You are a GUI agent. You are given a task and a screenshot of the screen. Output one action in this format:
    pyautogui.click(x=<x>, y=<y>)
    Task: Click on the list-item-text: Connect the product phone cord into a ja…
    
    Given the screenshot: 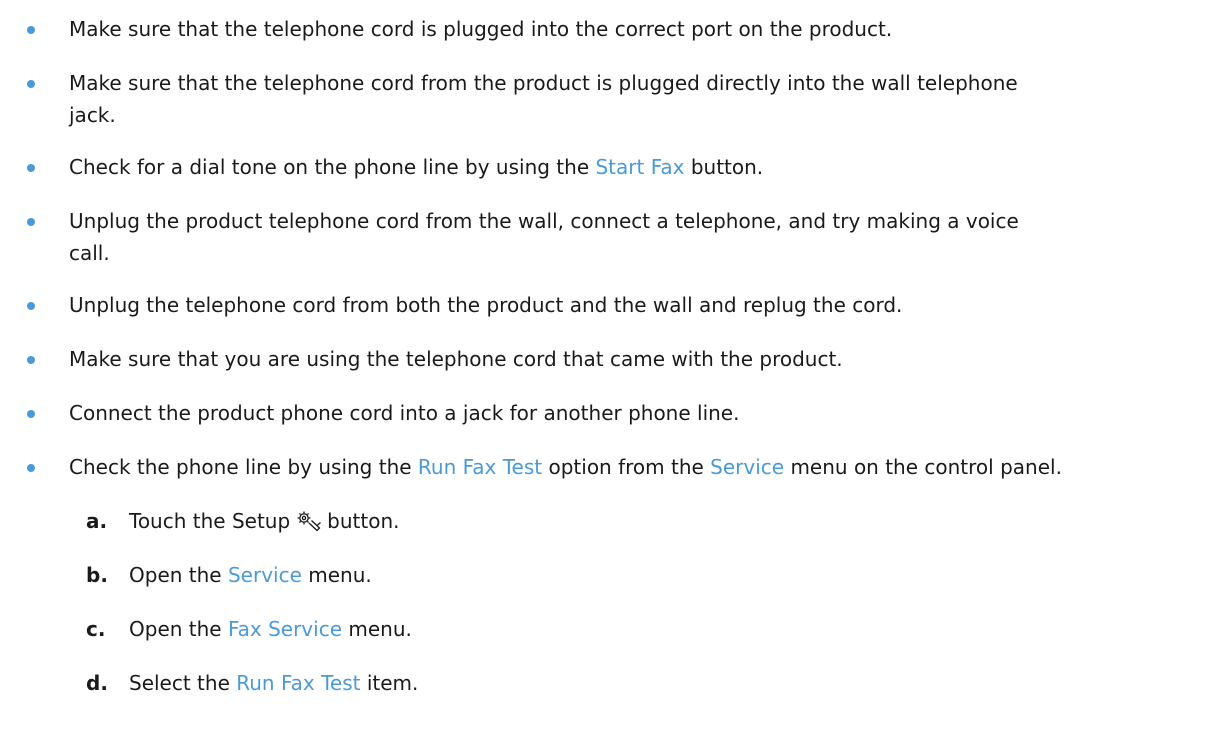 What is the action you would take?
    pyautogui.click(x=404, y=413)
    